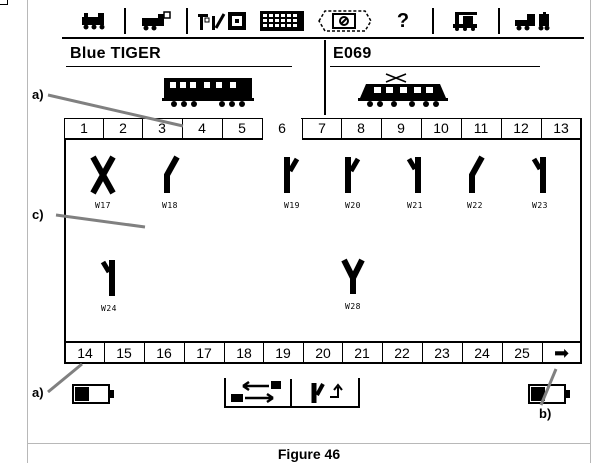 This screenshot has width=591, height=463. Describe the element at coordinates (38, 392) in the screenshot. I see `callout-a-bottom: a)` at that location.